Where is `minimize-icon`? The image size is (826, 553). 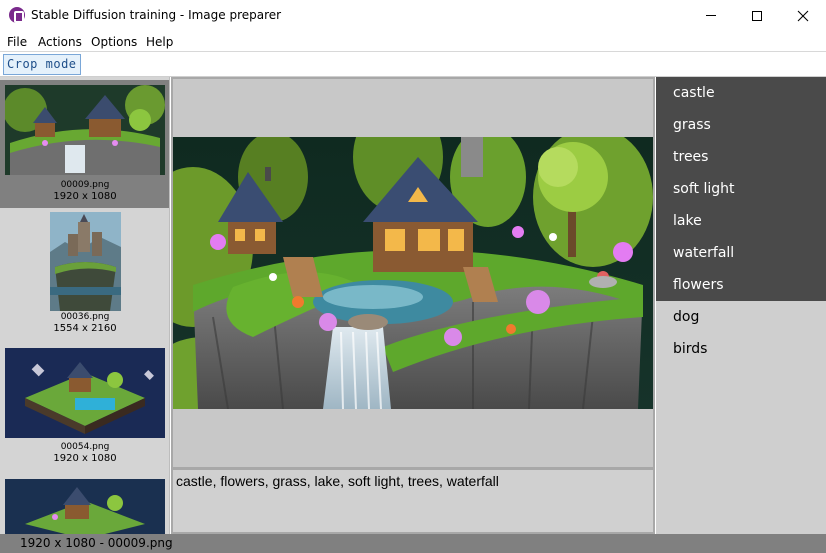
minimize-icon is located at coordinates (711, 15).